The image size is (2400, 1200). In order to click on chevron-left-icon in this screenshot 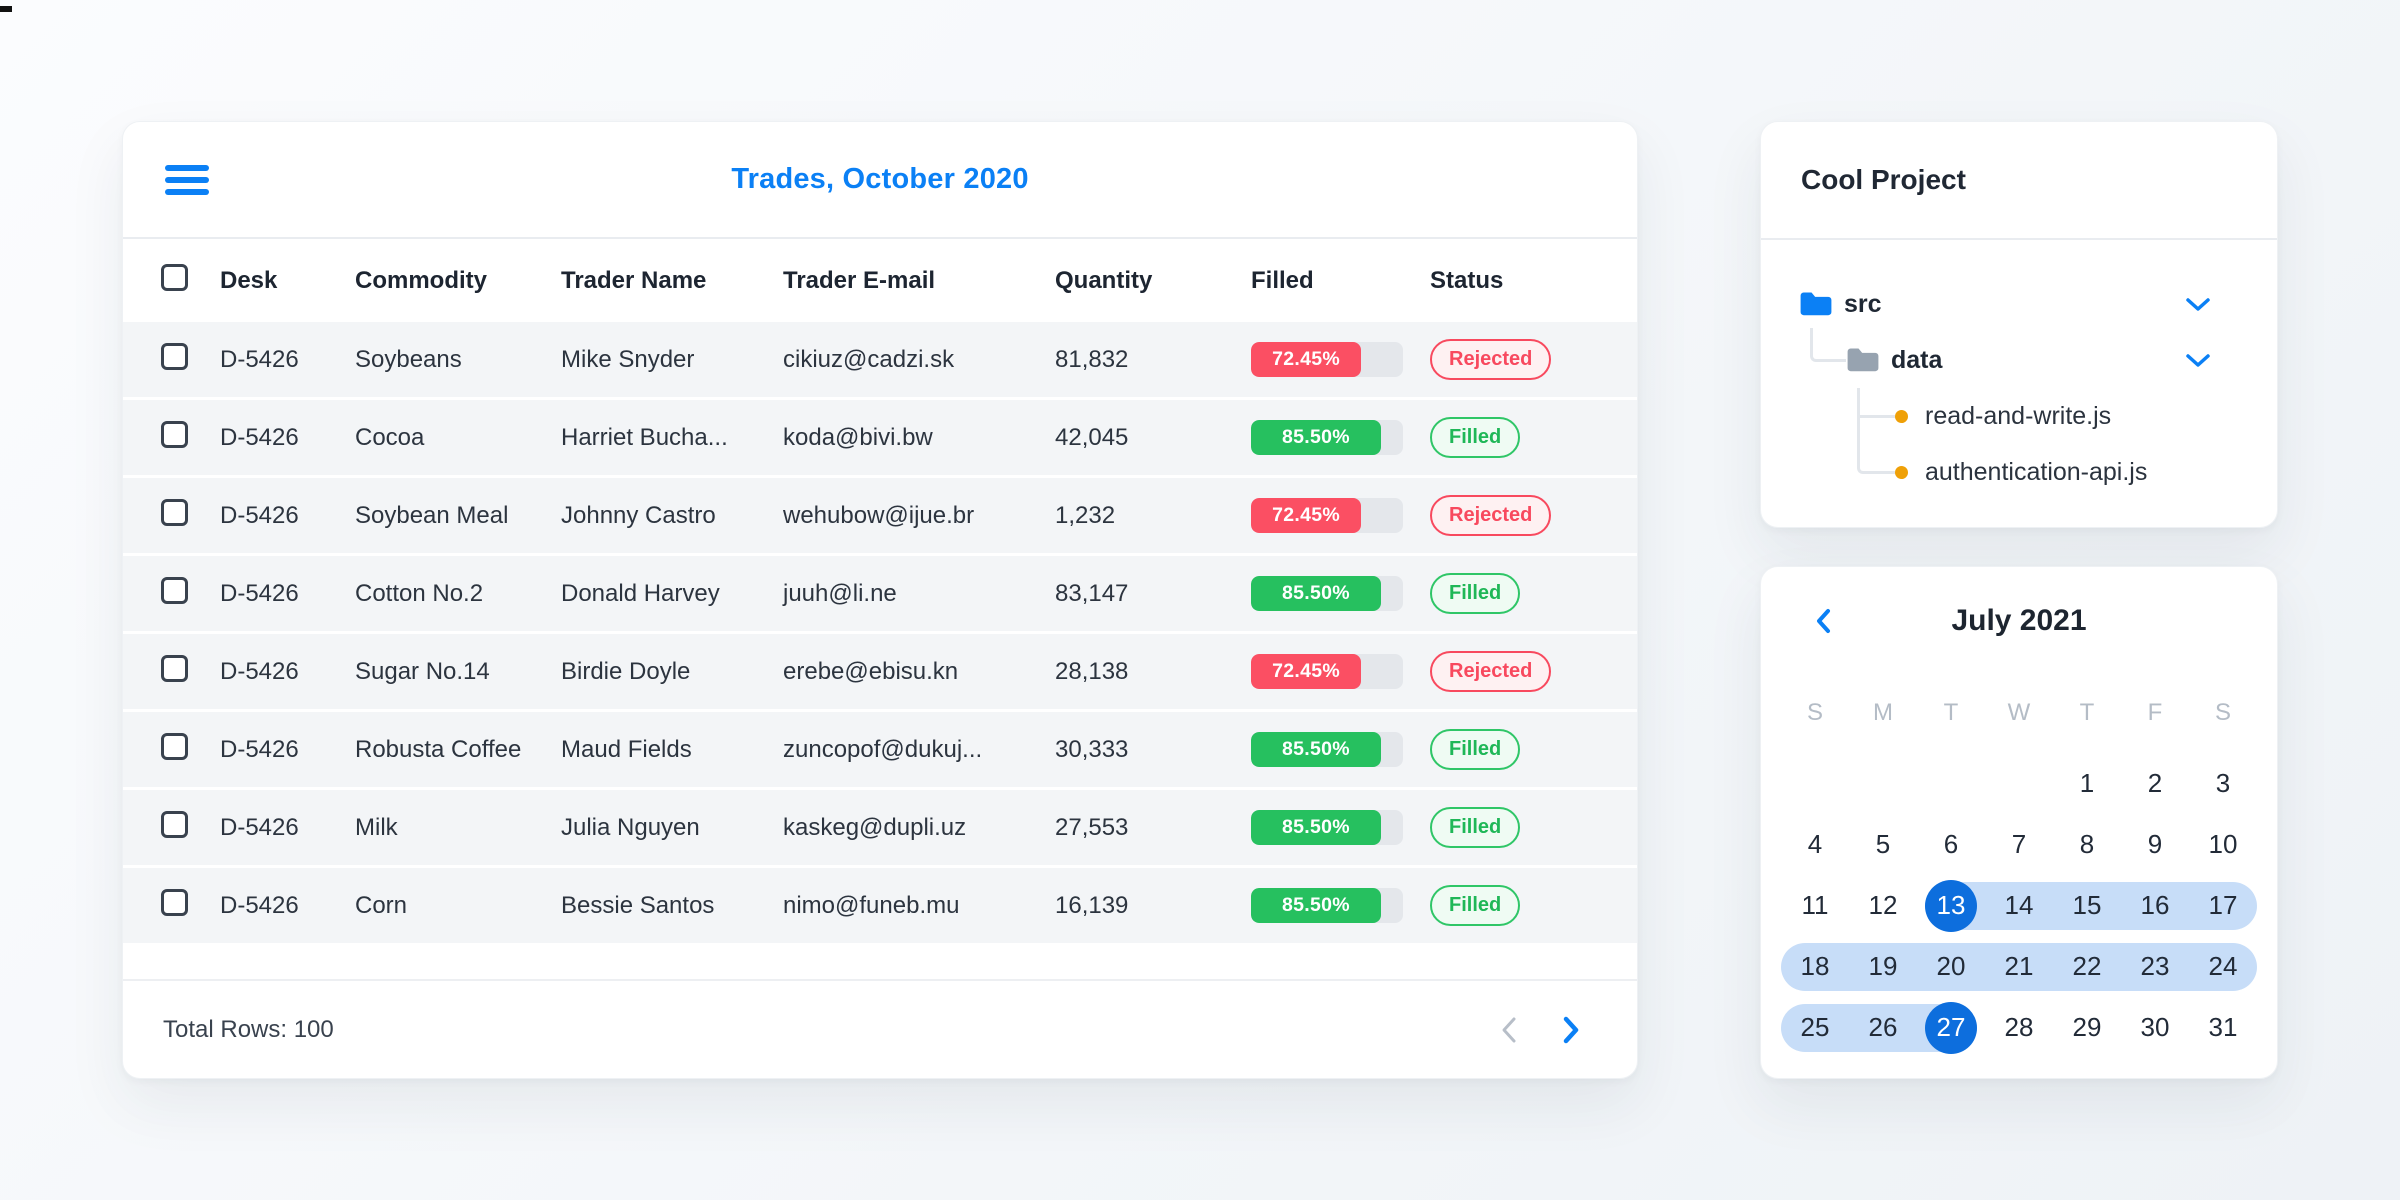, I will do `click(1823, 621)`.